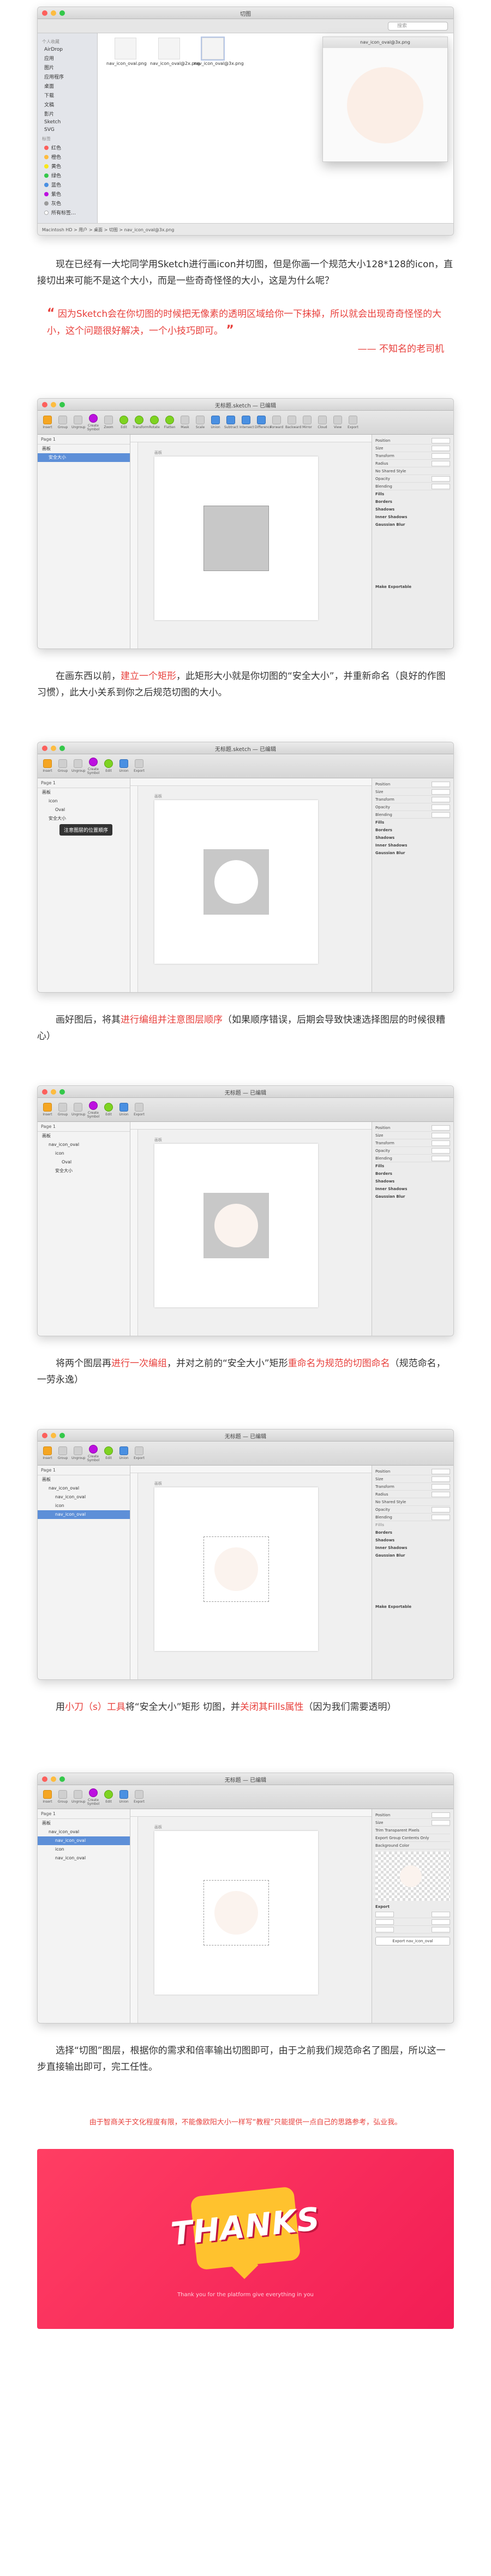  What do you see at coordinates (67, 204) in the screenshot?
I see `tag-item: 灰色` at bounding box center [67, 204].